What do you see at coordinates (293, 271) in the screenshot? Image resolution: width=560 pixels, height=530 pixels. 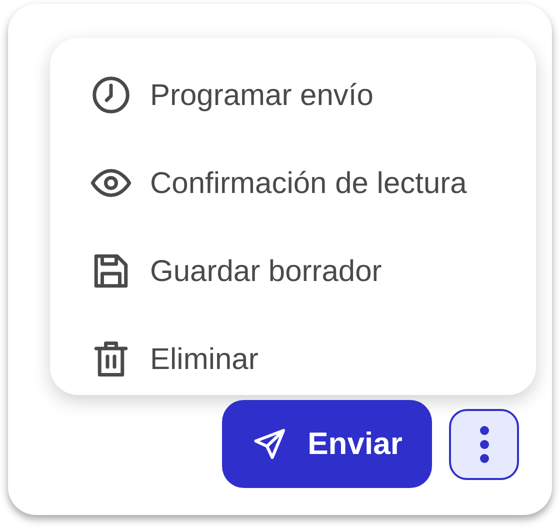 I see `menu-item: Guardar borrador` at bounding box center [293, 271].